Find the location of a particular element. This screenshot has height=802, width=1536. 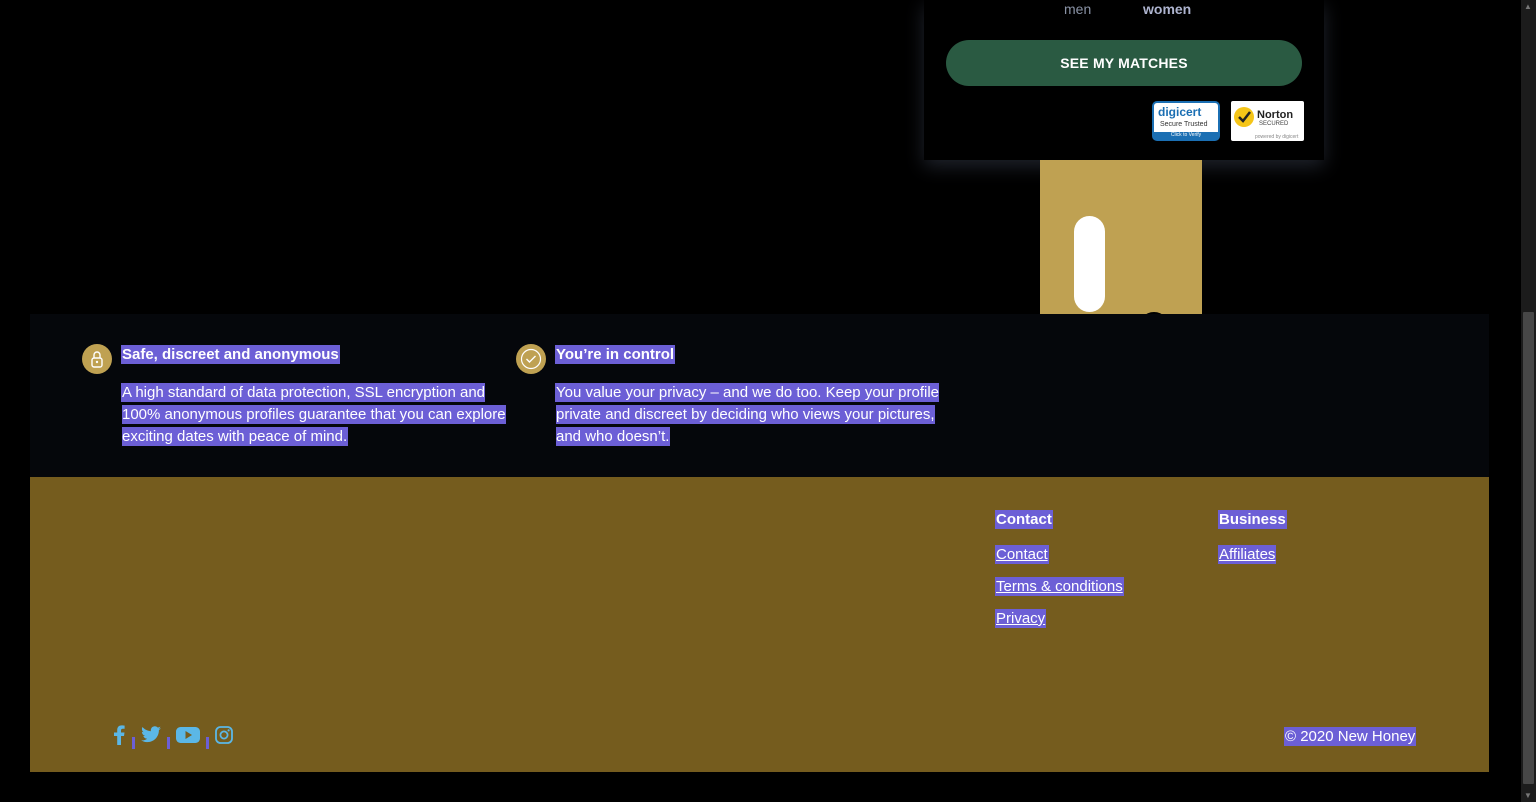

footer-heading-contact: Contact is located at coordinates (1024, 519).